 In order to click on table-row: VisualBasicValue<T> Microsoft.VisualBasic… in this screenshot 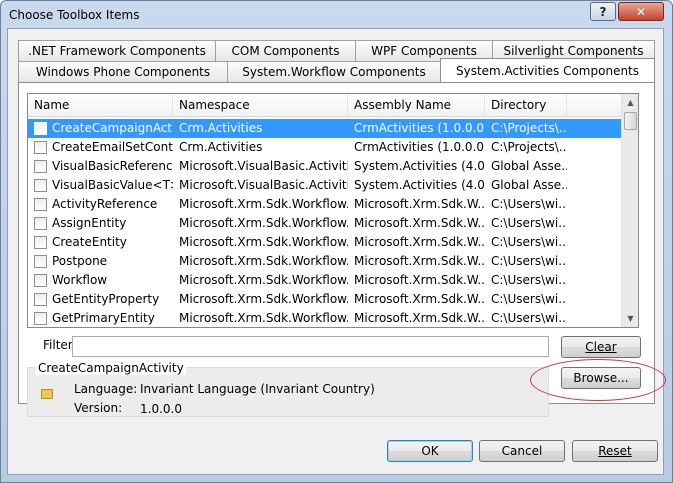, I will do `click(325, 185)`.